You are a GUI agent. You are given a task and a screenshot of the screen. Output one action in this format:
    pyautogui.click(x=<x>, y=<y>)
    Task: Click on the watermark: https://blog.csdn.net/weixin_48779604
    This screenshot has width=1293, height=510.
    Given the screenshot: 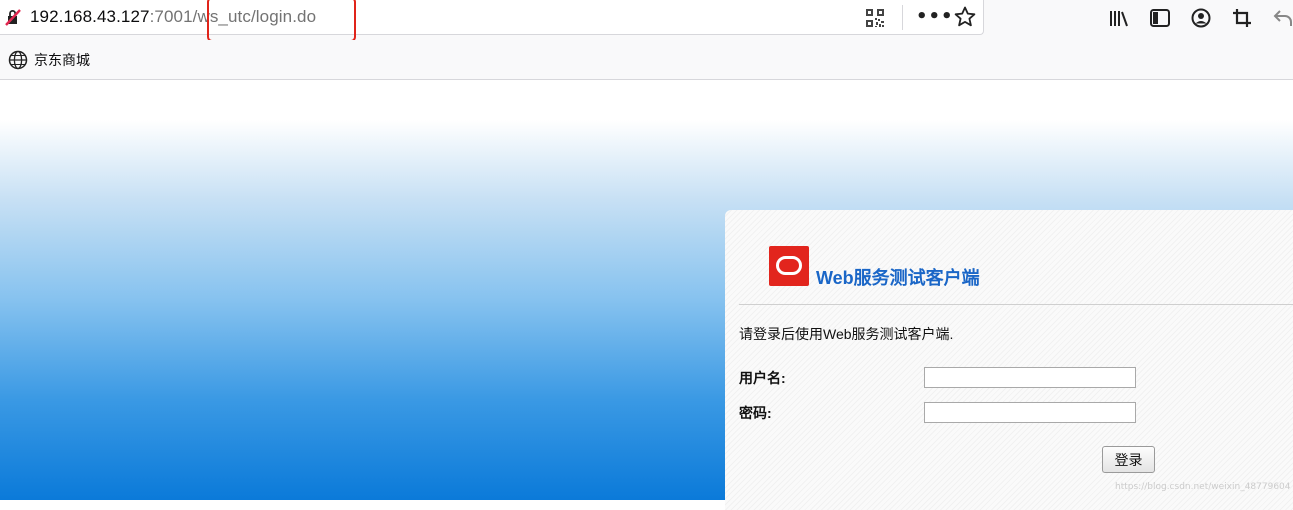 What is the action you would take?
    pyautogui.click(x=1203, y=487)
    